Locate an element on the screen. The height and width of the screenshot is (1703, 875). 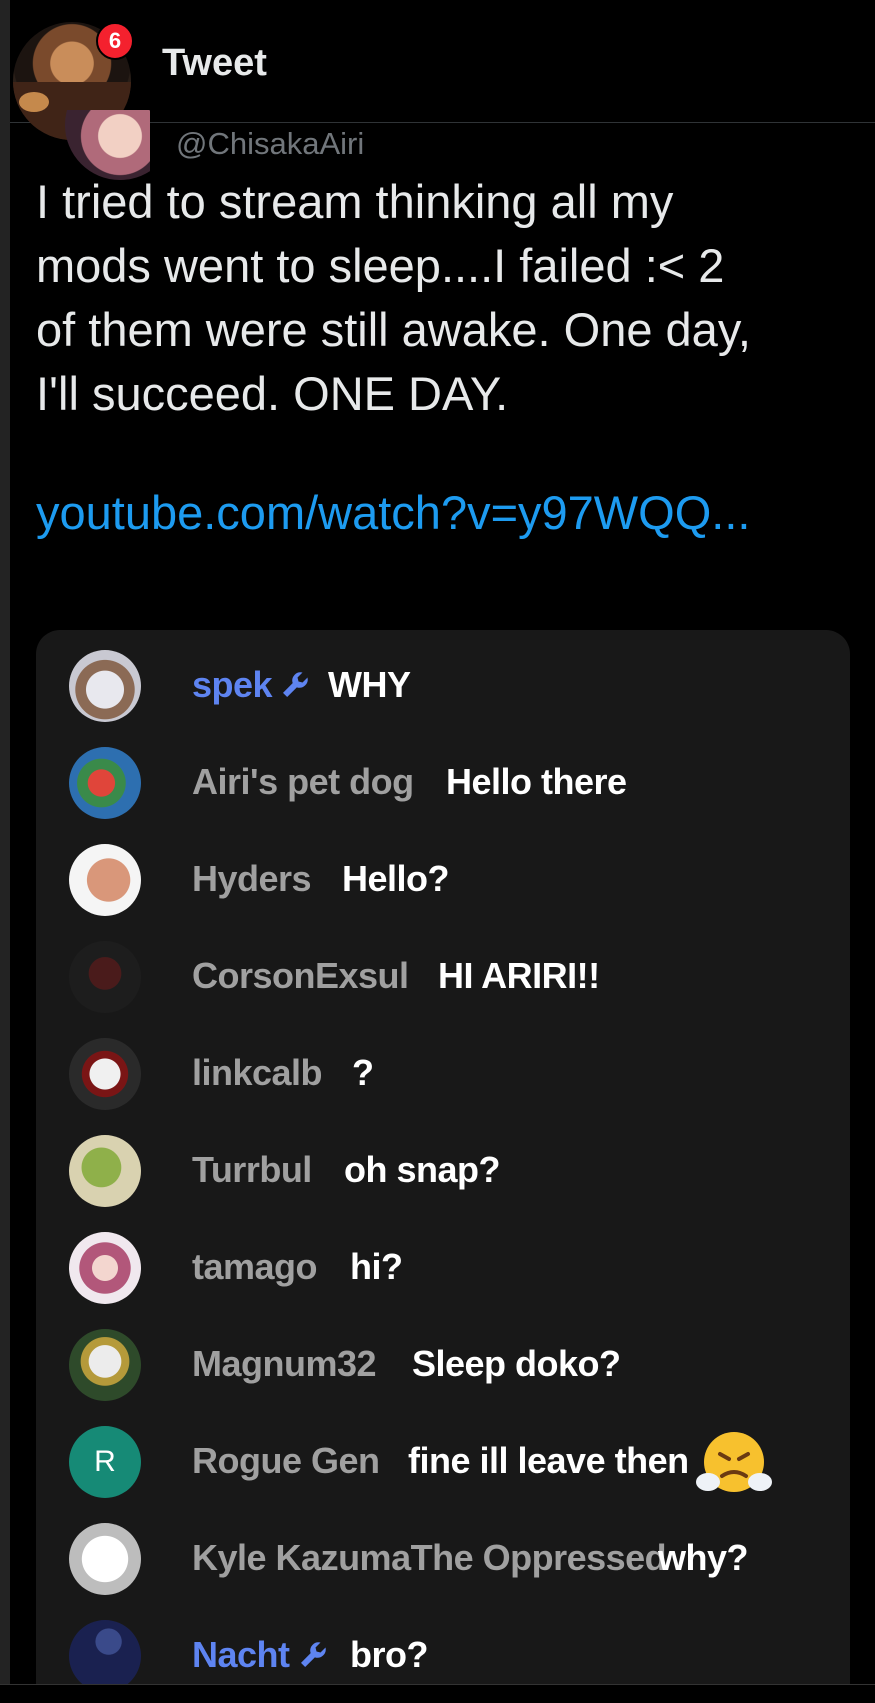
chat-text: Hello? is located at coordinates (396, 878).